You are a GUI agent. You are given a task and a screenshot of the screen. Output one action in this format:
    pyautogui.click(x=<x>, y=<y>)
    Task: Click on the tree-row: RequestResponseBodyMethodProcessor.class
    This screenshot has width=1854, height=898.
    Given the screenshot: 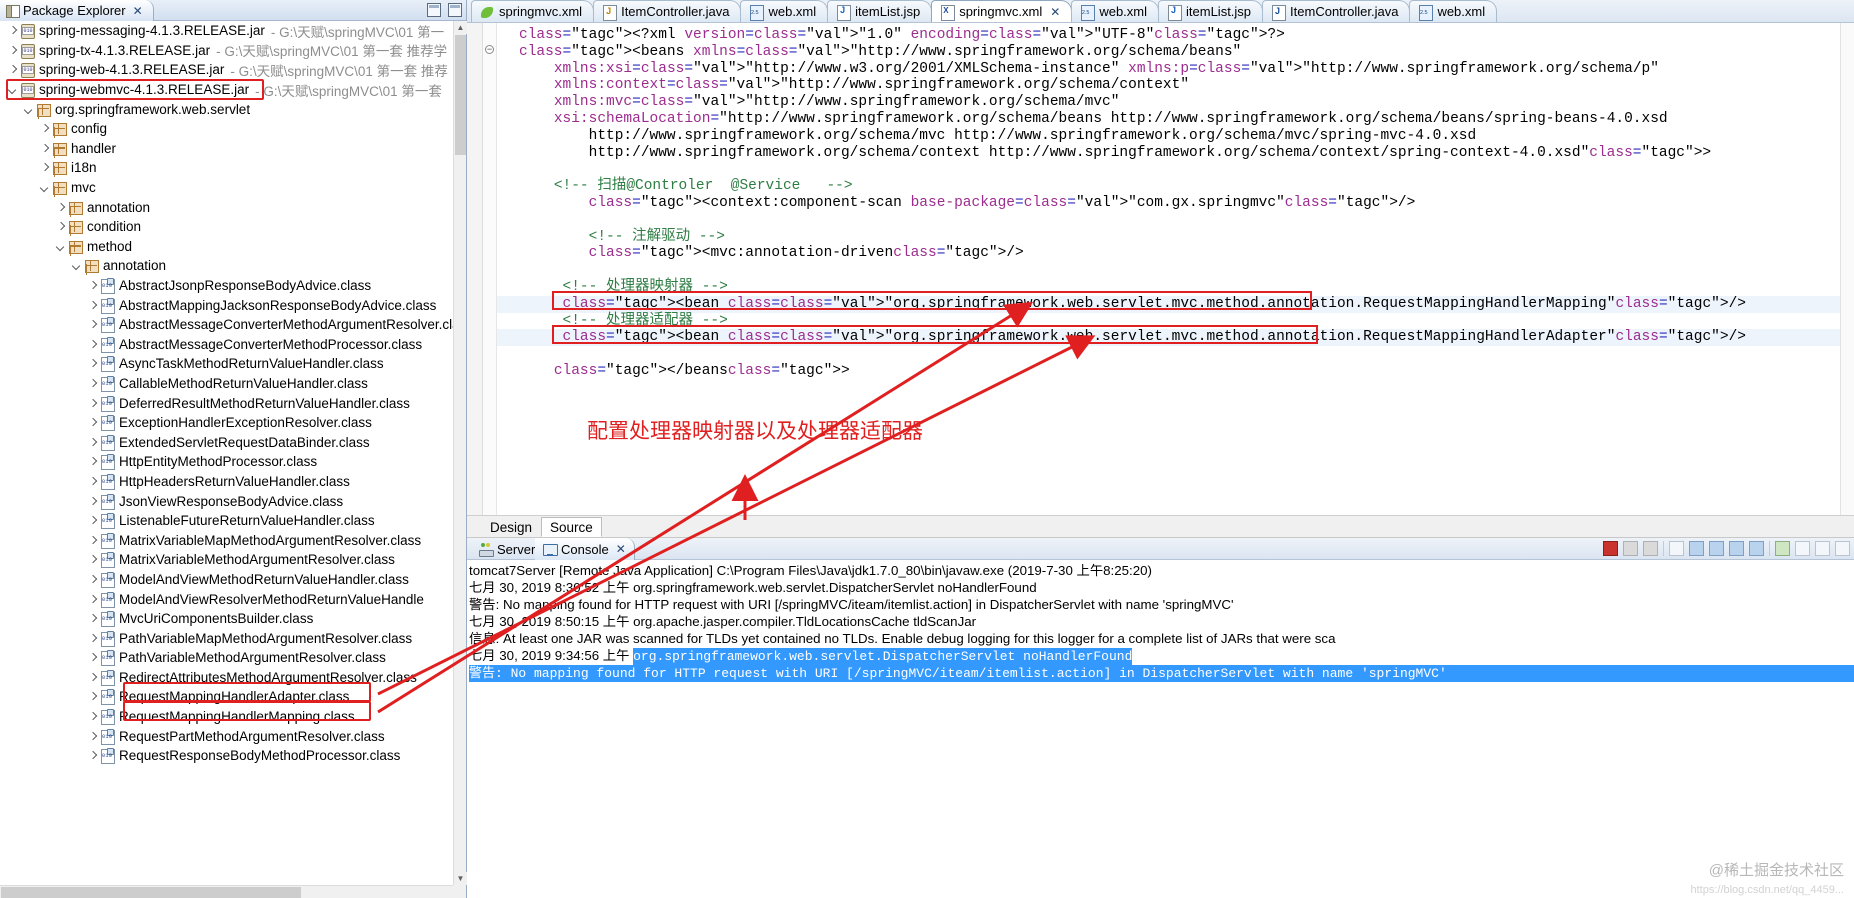 What is the action you would take?
    pyautogui.click(x=226, y=756)
    